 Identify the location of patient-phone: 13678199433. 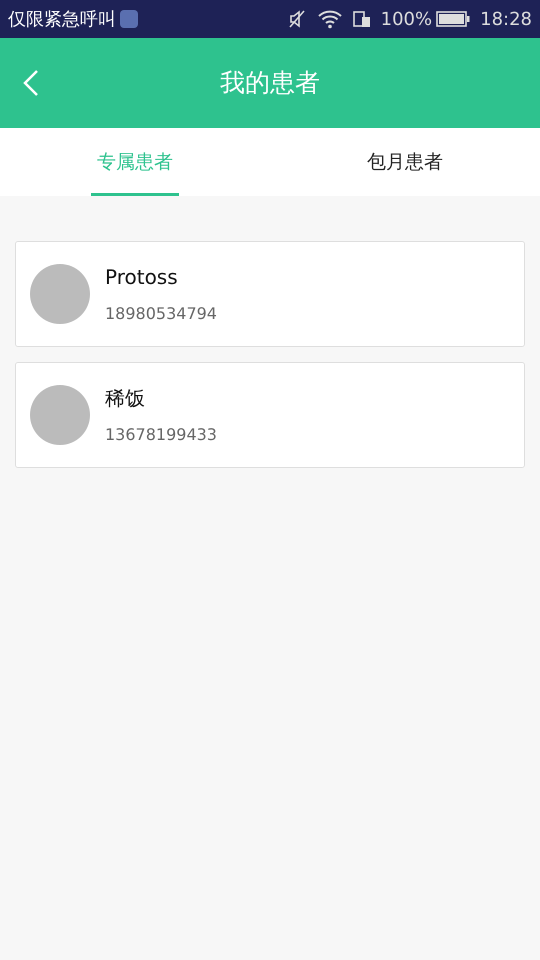
(161, 435).